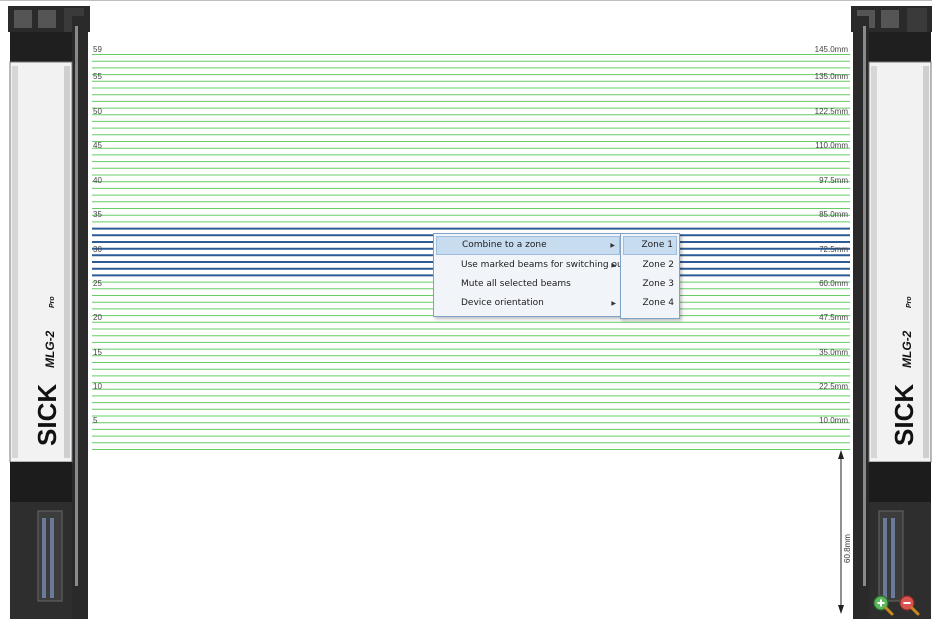 The height and width of the screenshot is (619, 932). Describe the element at coordinates (845, 532) in the screenshot. I see `dimension-indicator: 60.8mm` at that location.